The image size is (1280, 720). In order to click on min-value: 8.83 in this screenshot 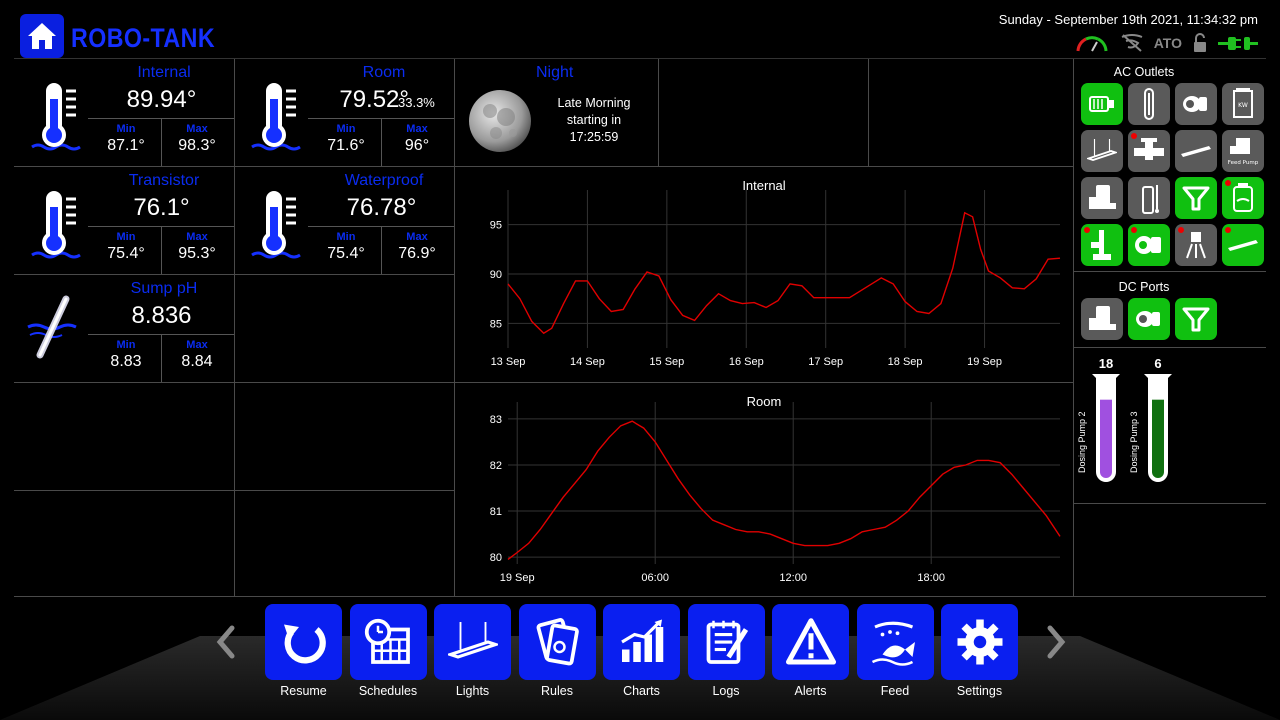, I will do `click(126, 361)`.